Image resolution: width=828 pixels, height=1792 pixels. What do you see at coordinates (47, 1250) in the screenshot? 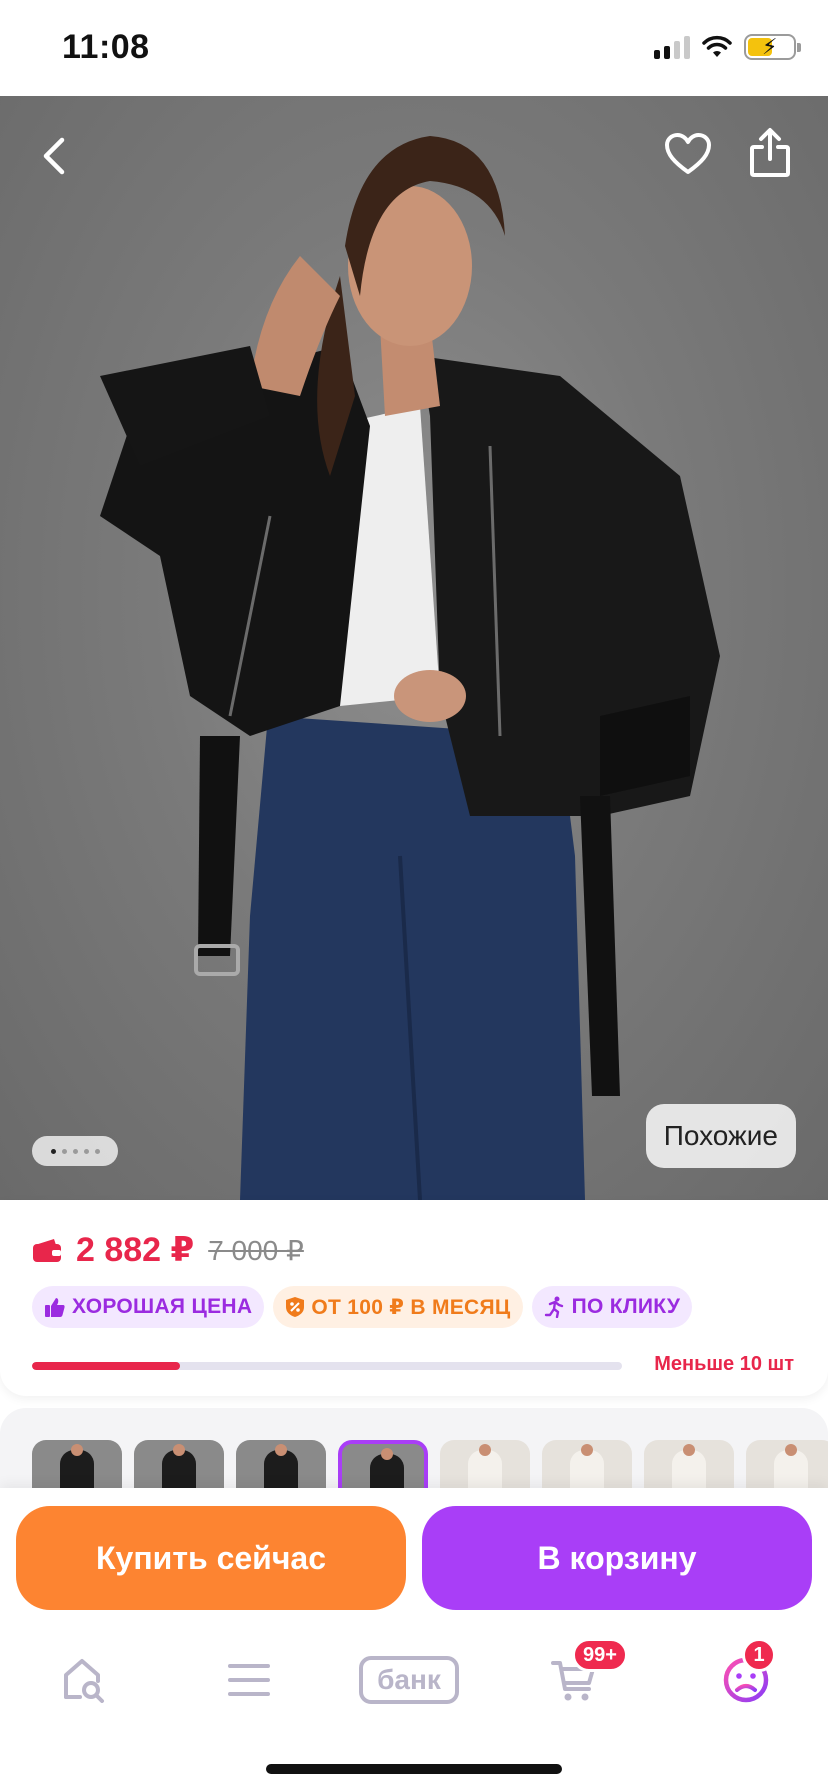
I see `wallet-icon` at bounding box center [47, 1250].